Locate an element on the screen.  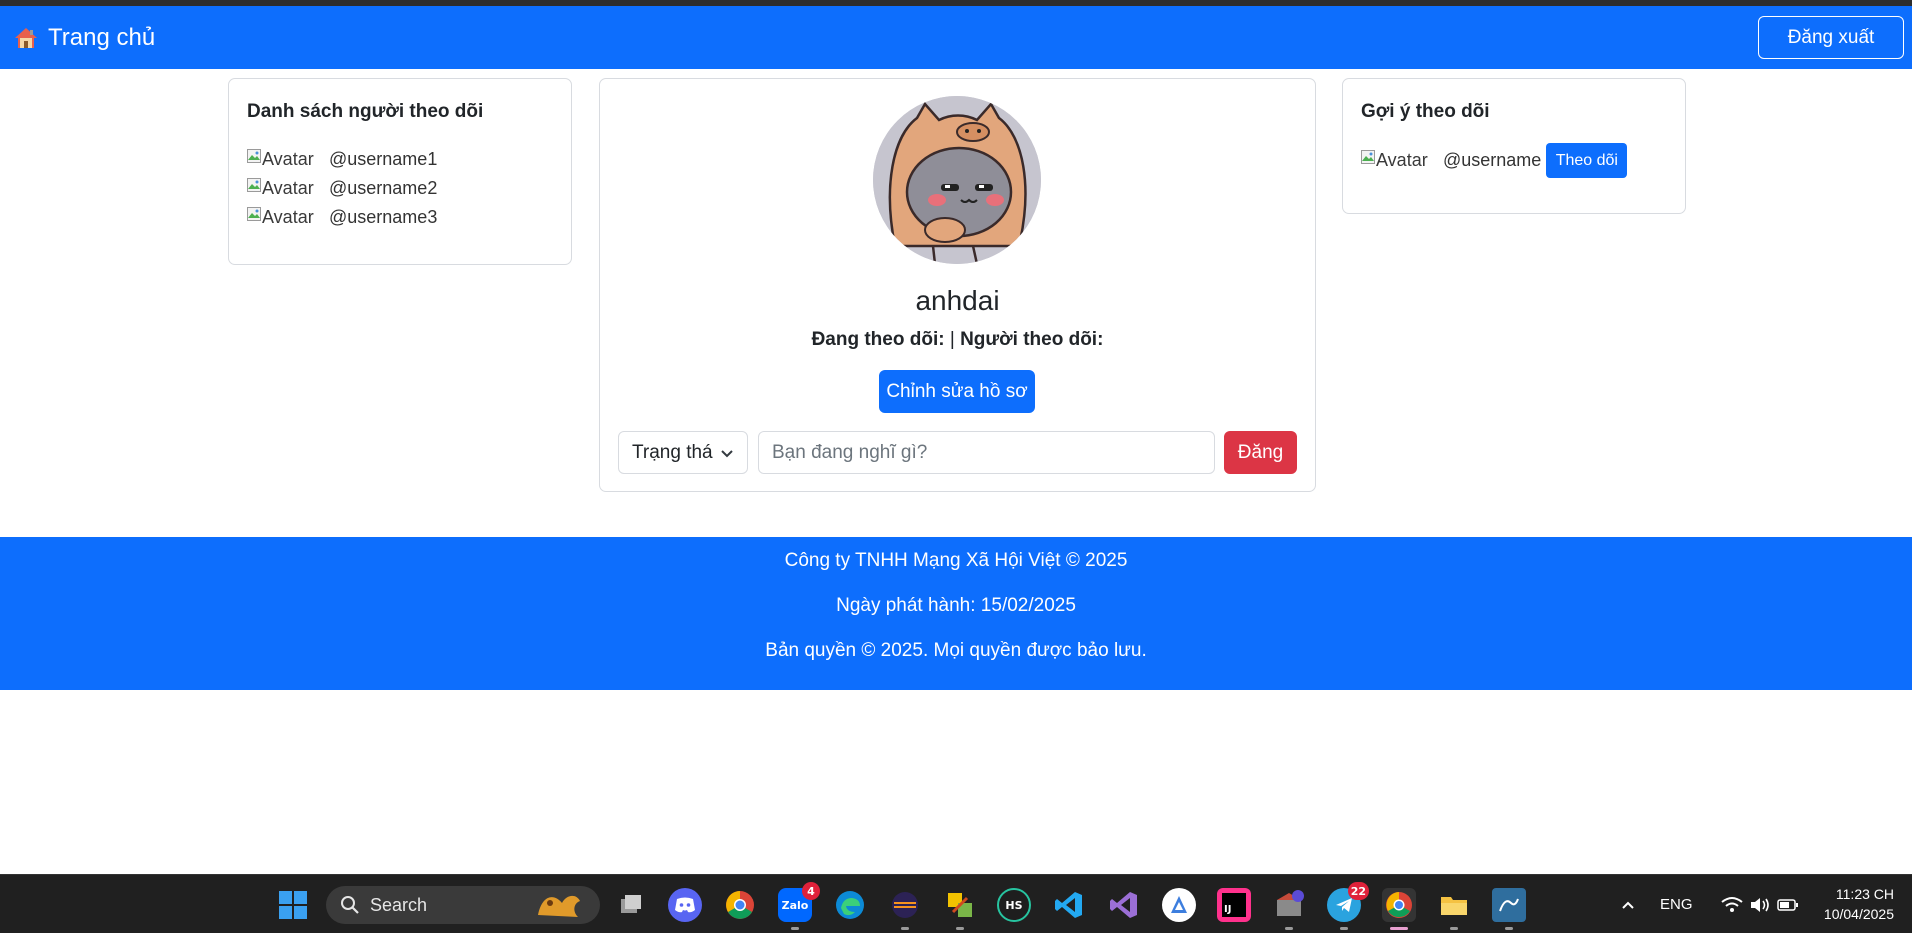
taskbar-clock: 11:23 CH 10/04/2025 is located at coordinates (1859, 904).